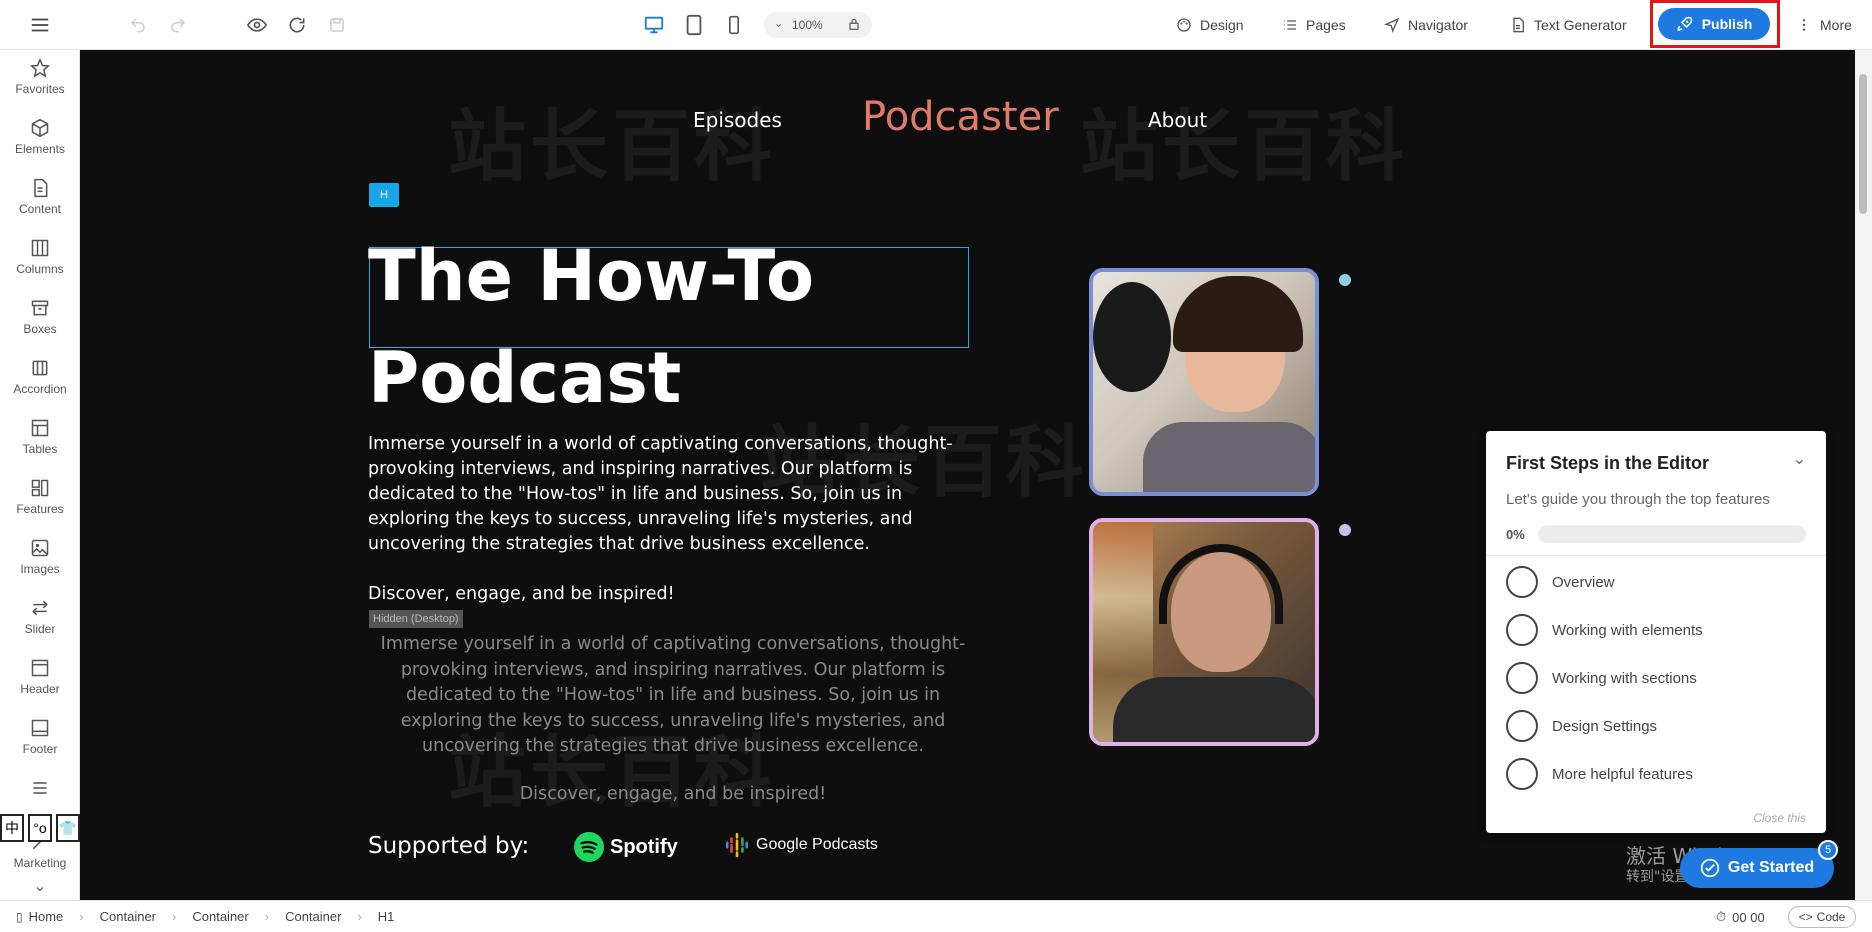  I want to click on more-button: More, so click(1824, 25).